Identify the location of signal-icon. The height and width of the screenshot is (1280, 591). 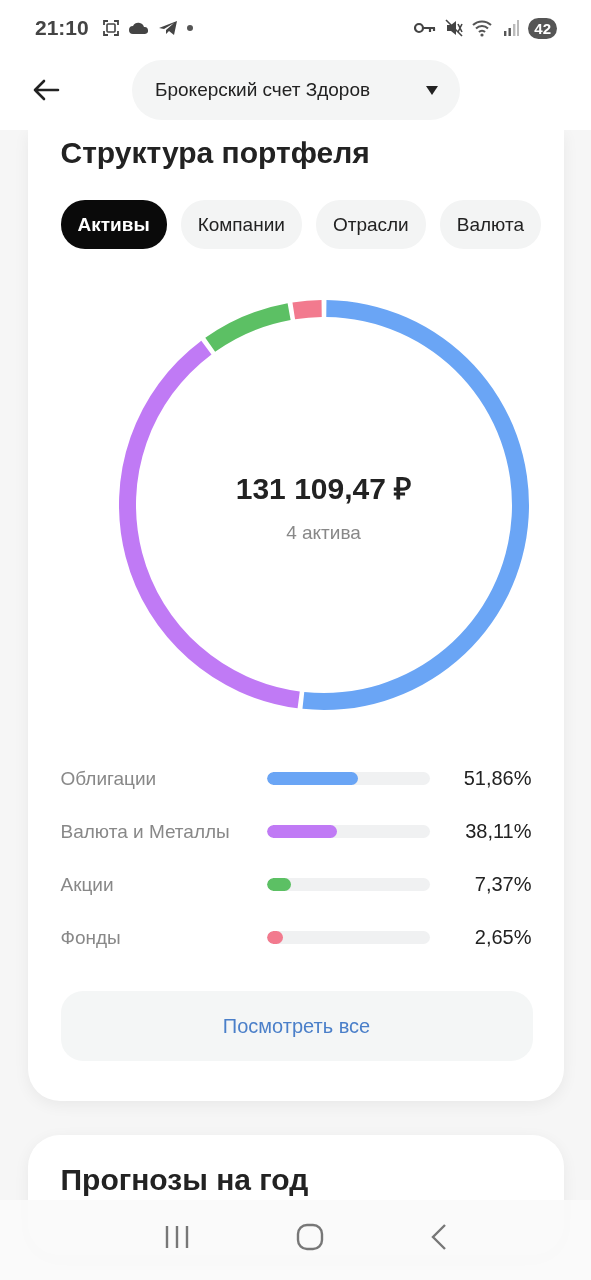
(511, 28).